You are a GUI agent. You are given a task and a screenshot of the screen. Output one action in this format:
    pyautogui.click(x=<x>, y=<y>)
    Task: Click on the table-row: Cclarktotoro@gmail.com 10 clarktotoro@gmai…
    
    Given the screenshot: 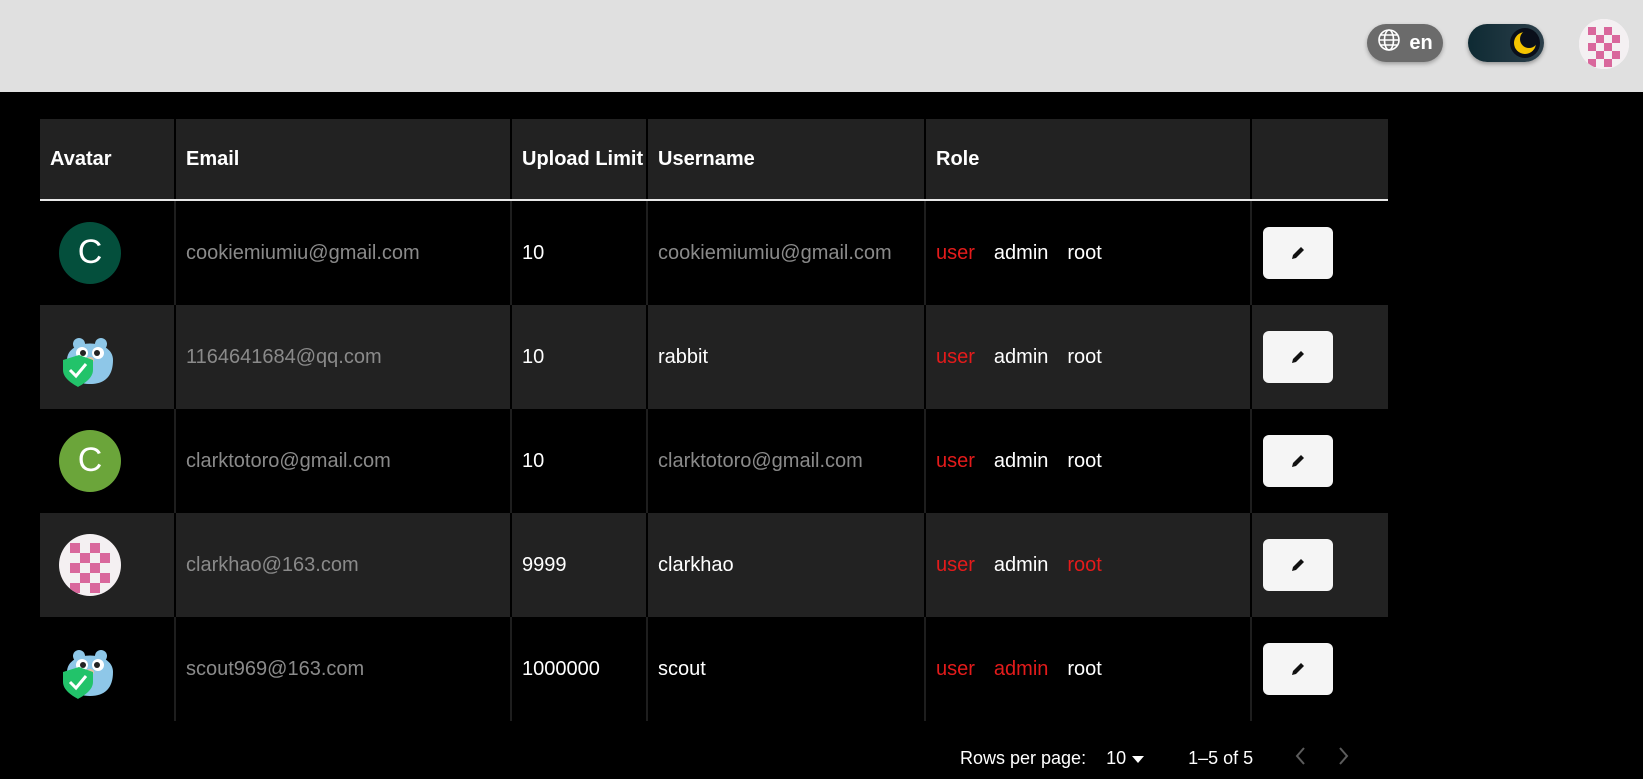 What is the action you would take?
    pyautogui.click(x=714, y=461)
    